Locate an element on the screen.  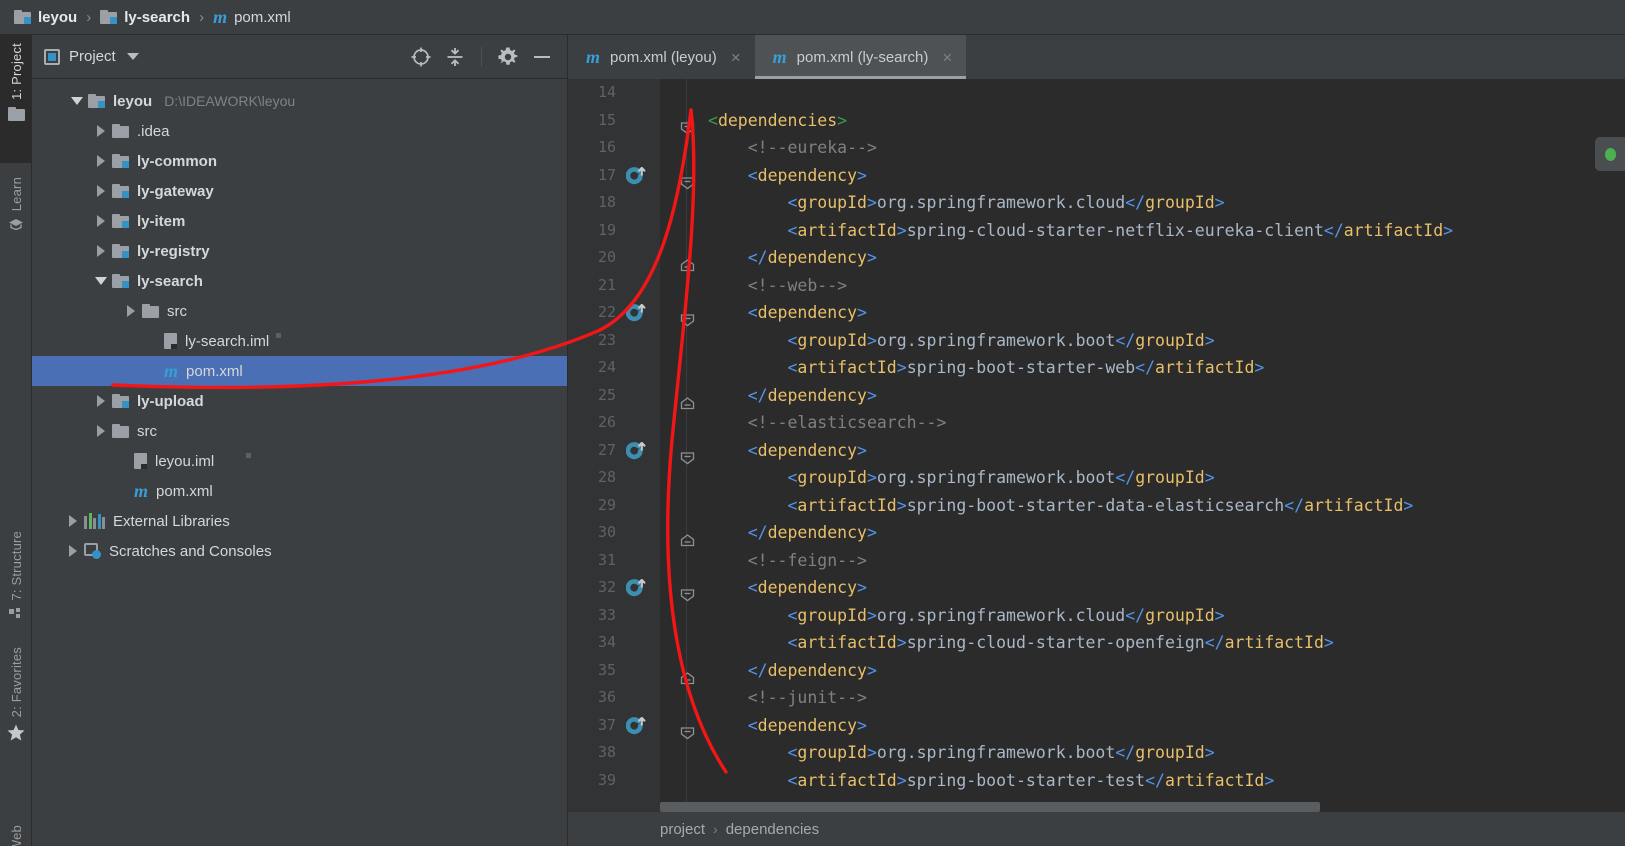
tree-node-ly-registry: ly-registry is located at coordinates (299, 251).